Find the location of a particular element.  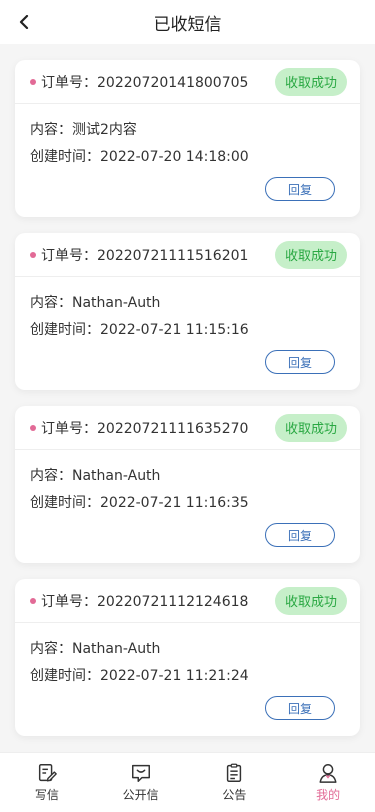

tab-label: 我的 is located at coordinates (328, 795).